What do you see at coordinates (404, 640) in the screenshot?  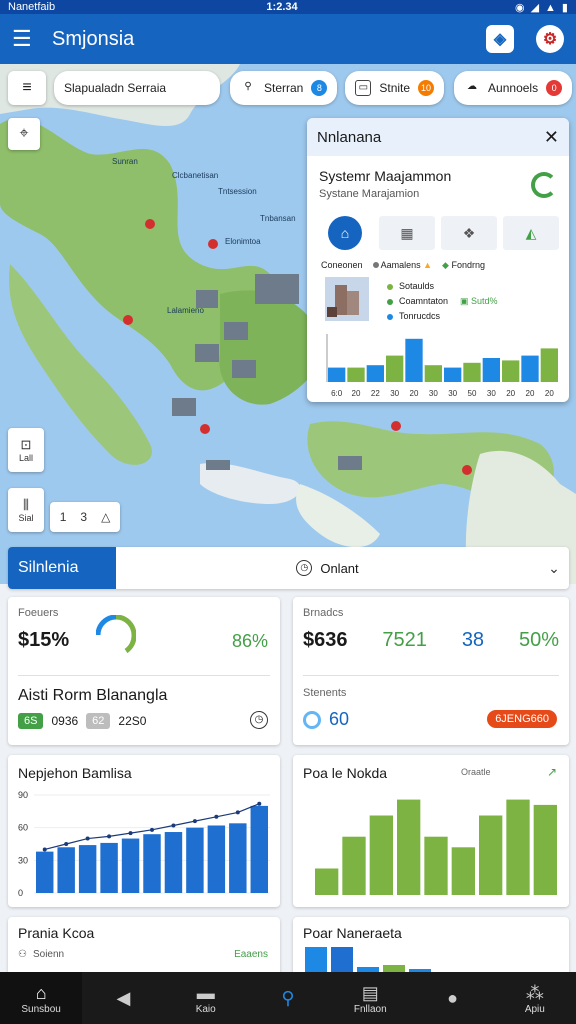 I see `card-value-secondary: 7521` at bounding box center [404, 640].